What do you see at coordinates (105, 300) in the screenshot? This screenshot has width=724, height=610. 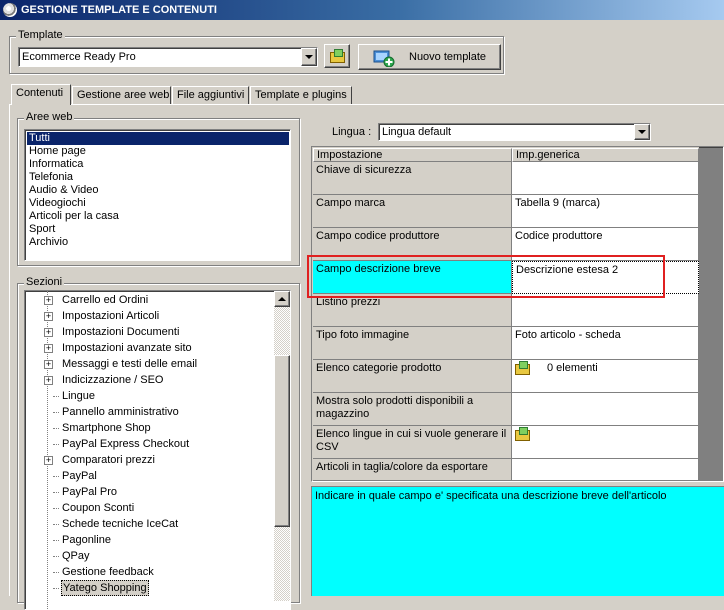 I see `tree-item-label: Carrello ed Ordini` at bounding box center [105, 300].